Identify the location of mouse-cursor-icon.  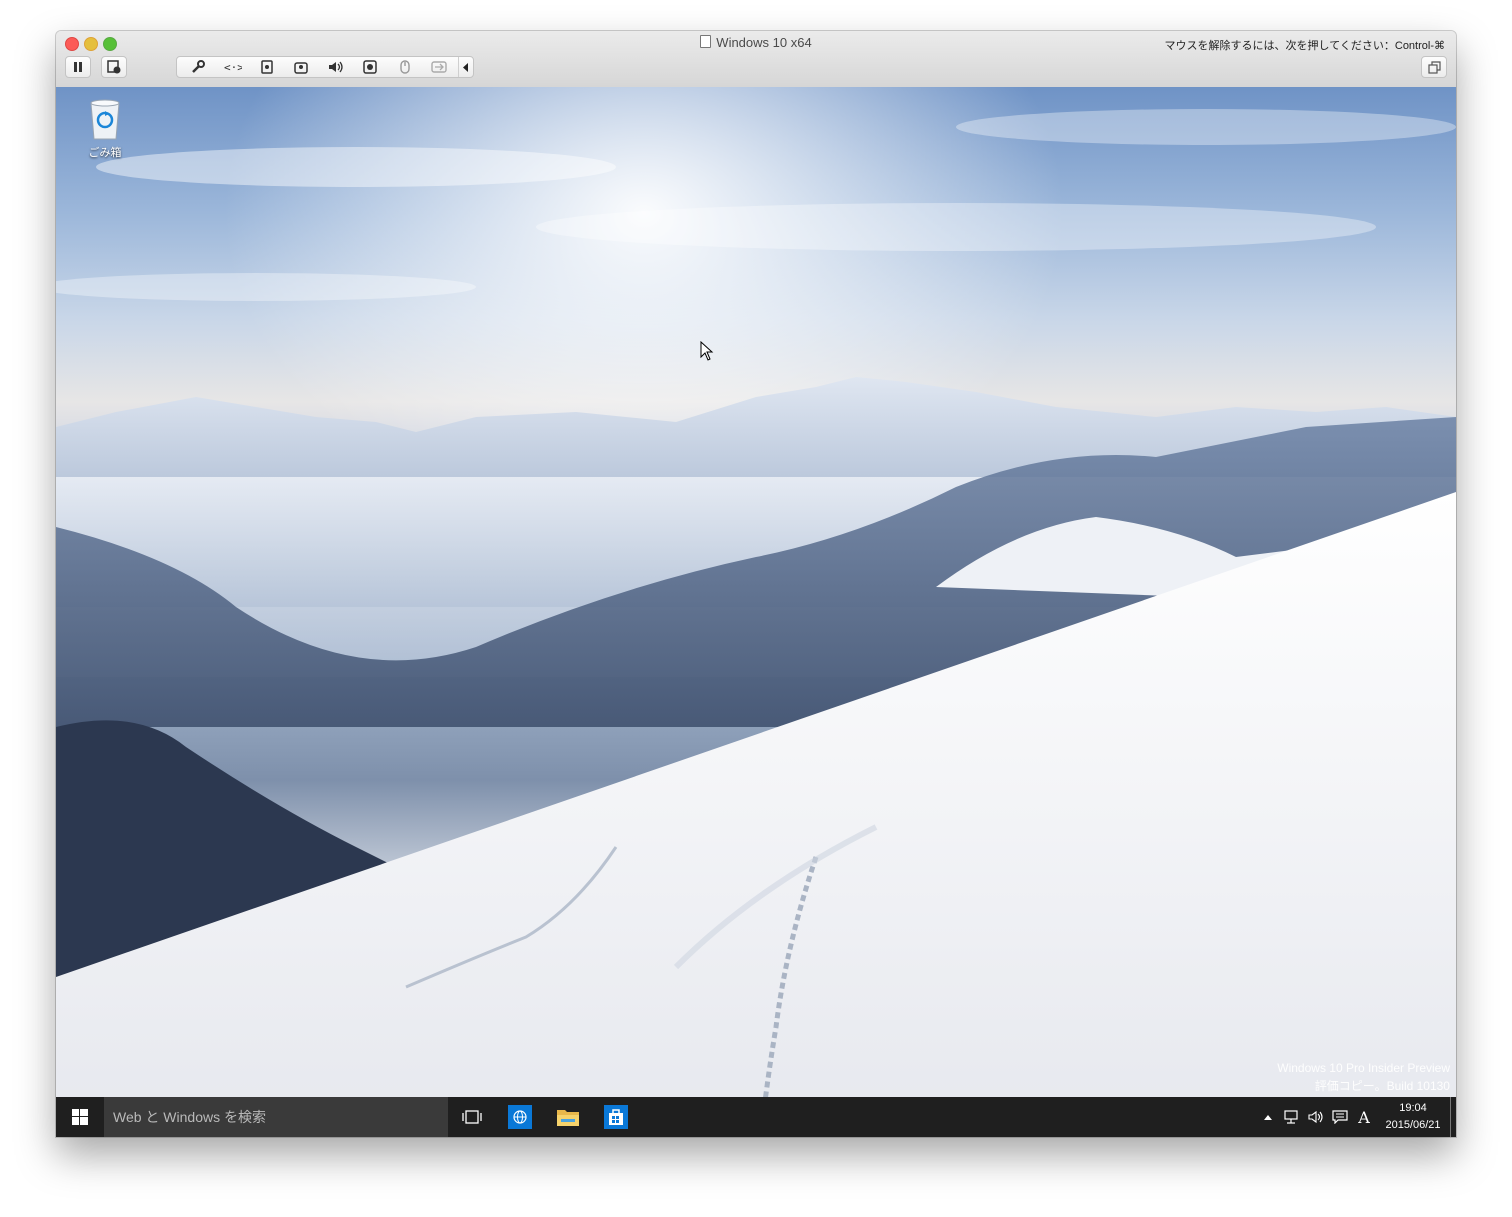
(707, 351).